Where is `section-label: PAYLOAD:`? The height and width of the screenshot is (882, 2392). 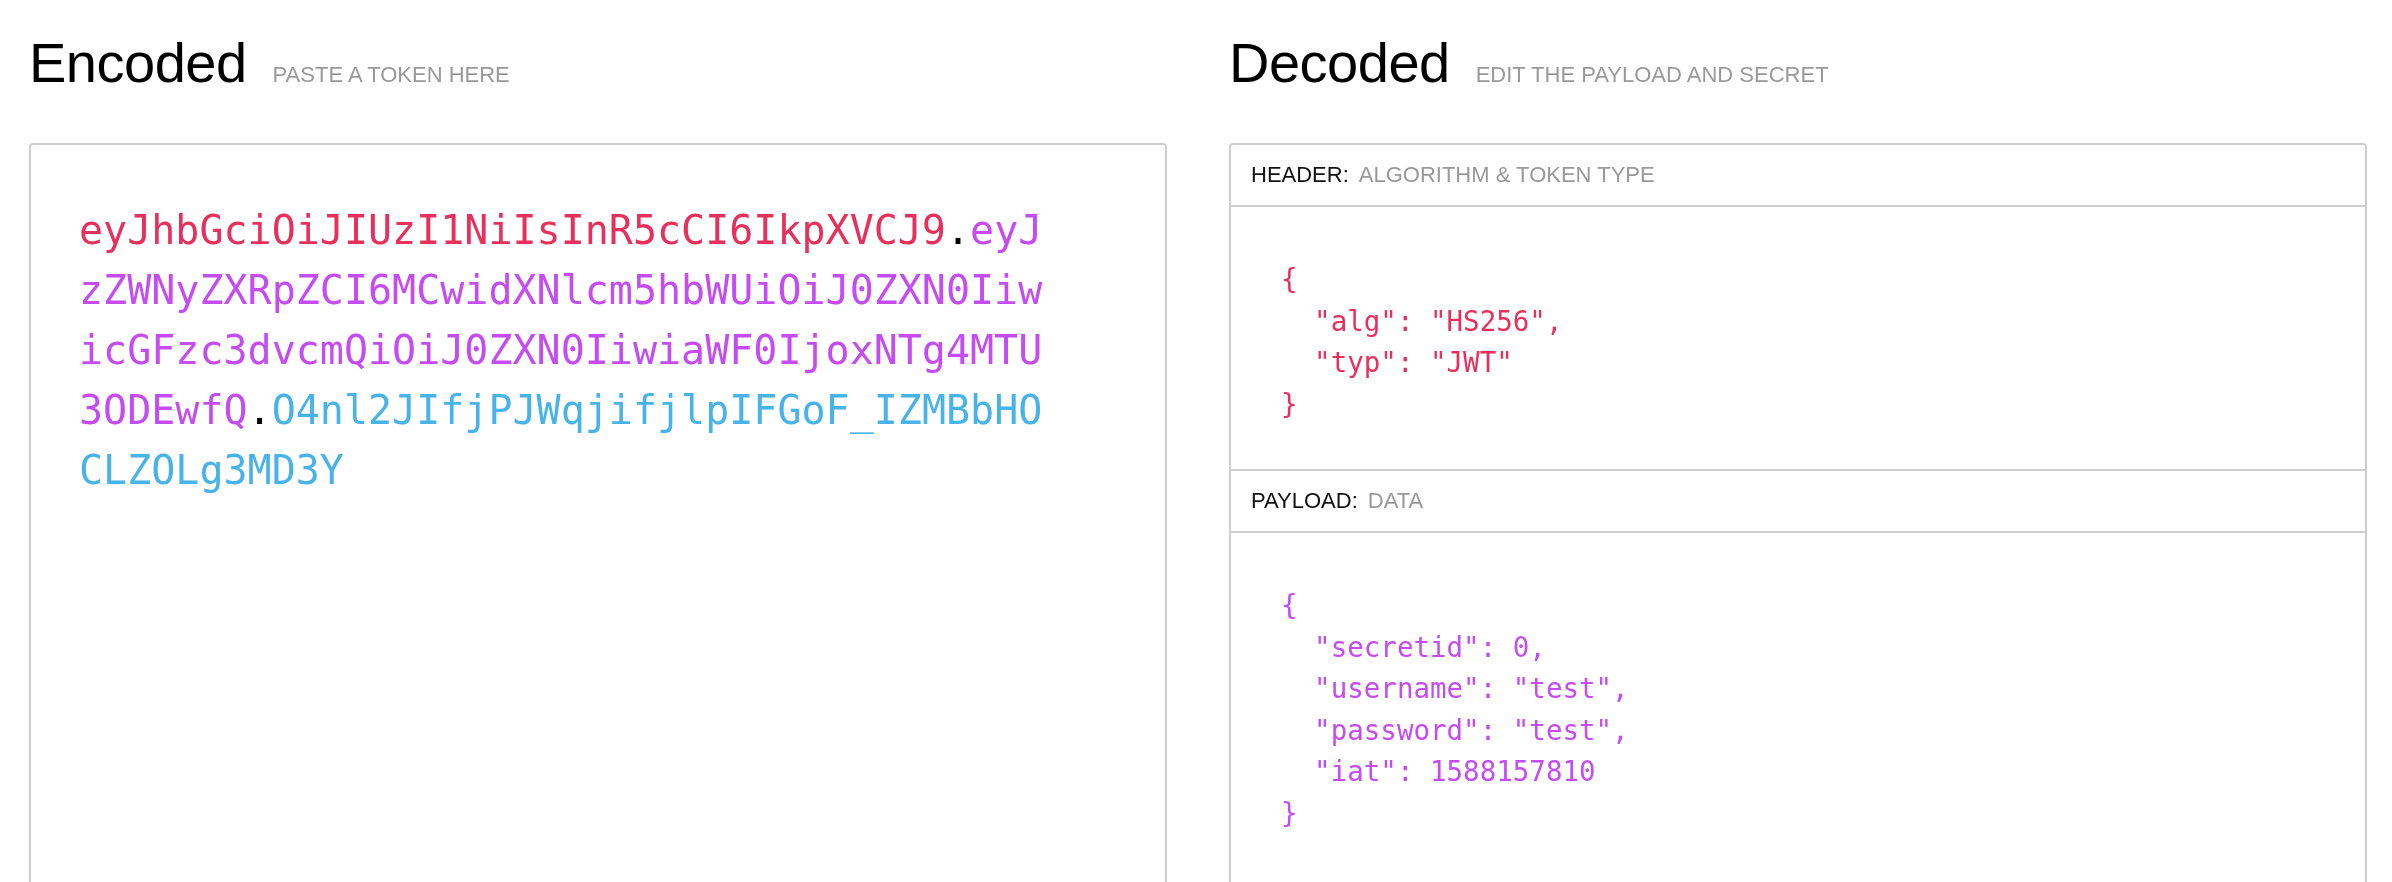
section-label: PAYLOAD: is located at coordinates (1304, 501).